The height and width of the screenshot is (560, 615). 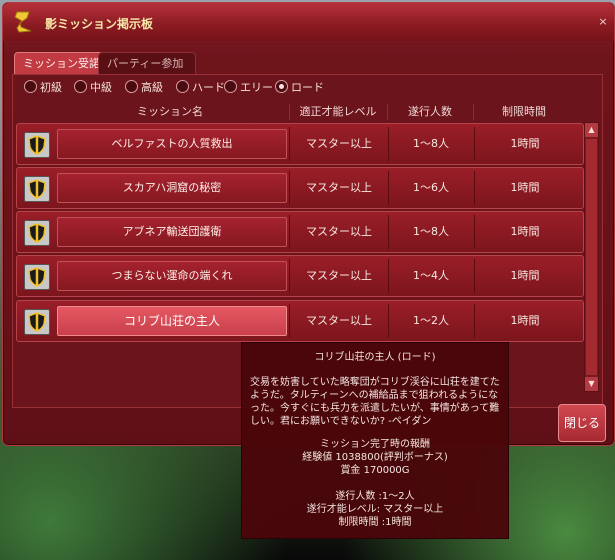 I want to click on radio-beginner: 初級, so click(x=43, y=88).